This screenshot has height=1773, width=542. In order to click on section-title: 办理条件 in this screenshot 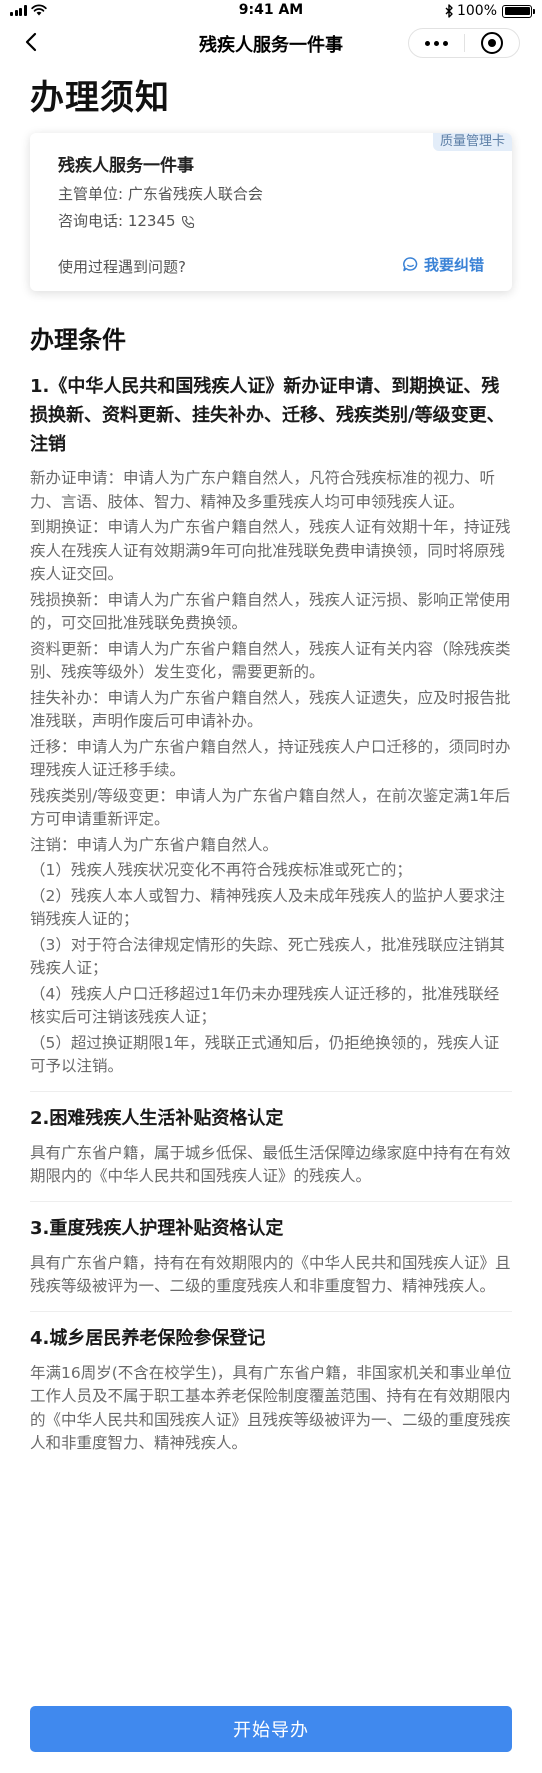, I will do `click(78, 340)`.